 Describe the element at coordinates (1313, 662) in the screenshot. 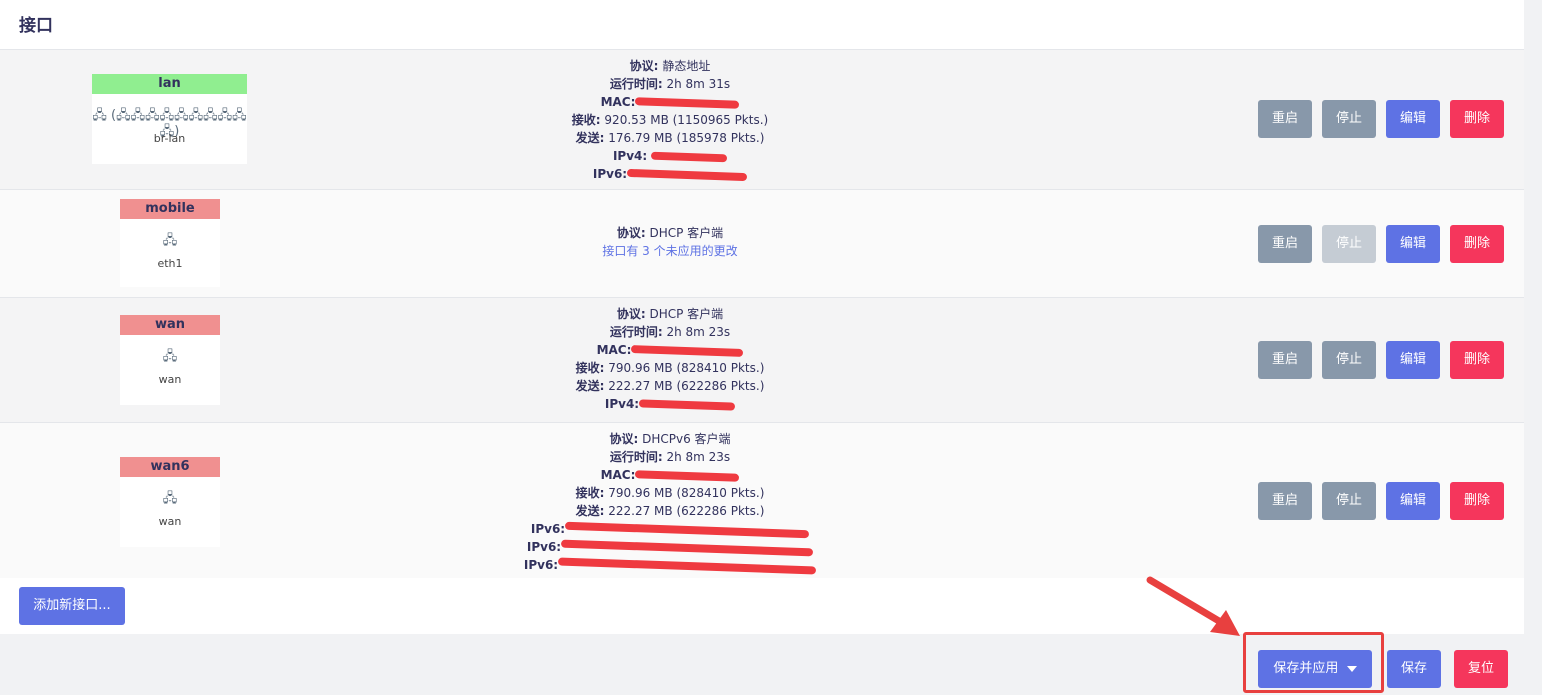

I see `annotation-highlight-box` at that location.